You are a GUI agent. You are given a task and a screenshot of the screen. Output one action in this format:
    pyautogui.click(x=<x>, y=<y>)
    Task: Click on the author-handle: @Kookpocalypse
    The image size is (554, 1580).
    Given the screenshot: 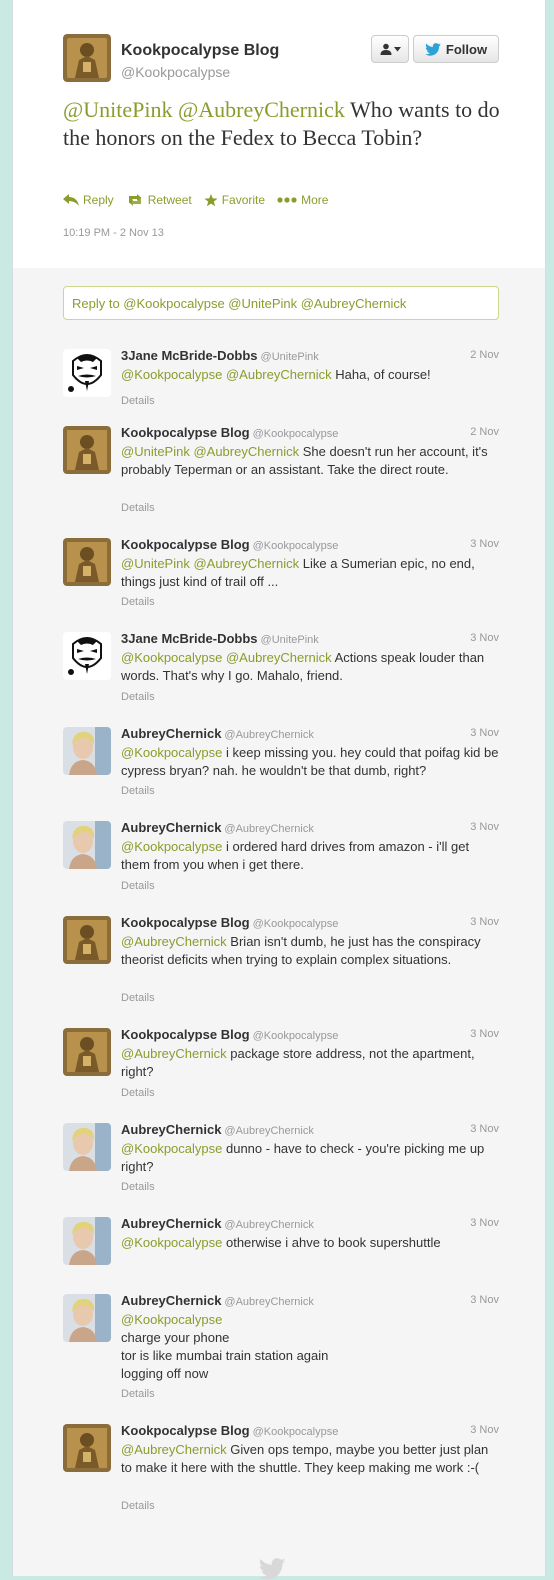 What is the action you would take?
    pyautogui.click(x=175, y=72)
    